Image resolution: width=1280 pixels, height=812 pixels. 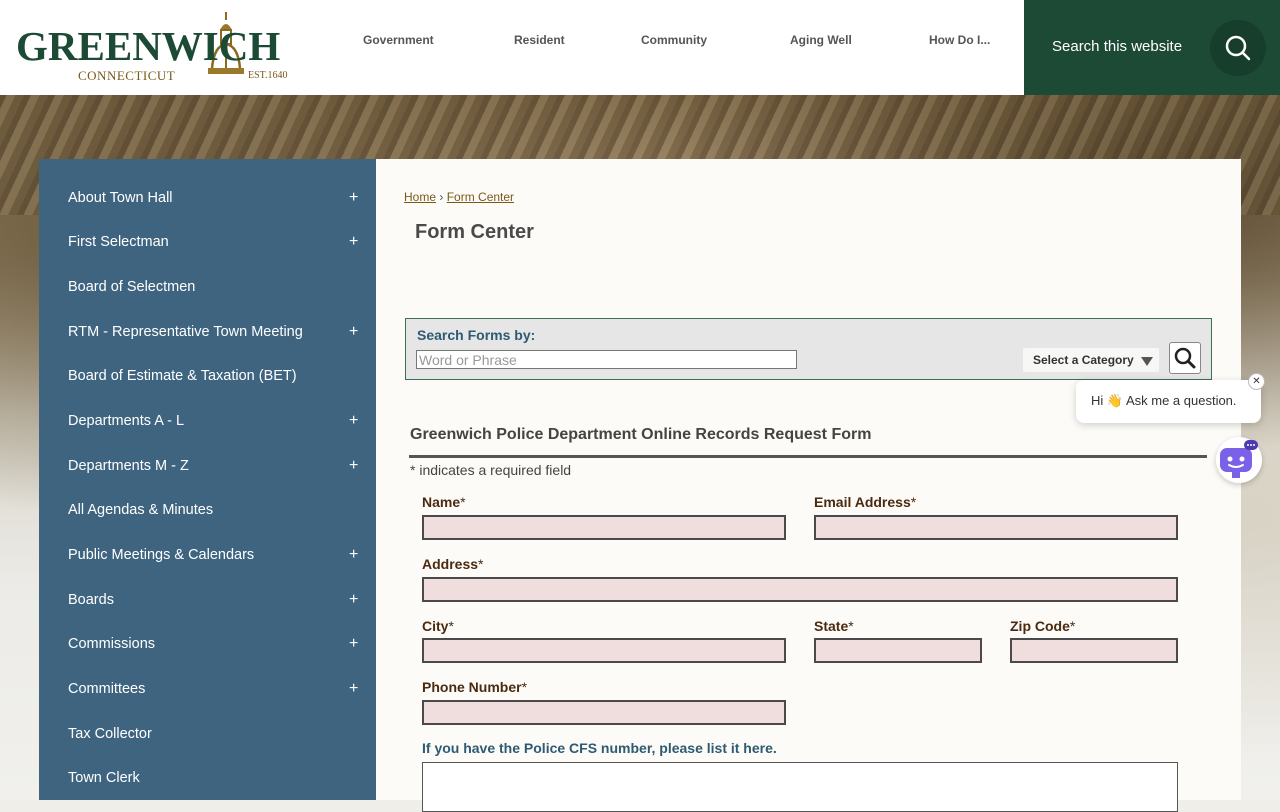 What do you see at coordinates (1083, 360) in the screenshot?
I see `category-select-label: Select a Category` at bounding box center [1083, 360].